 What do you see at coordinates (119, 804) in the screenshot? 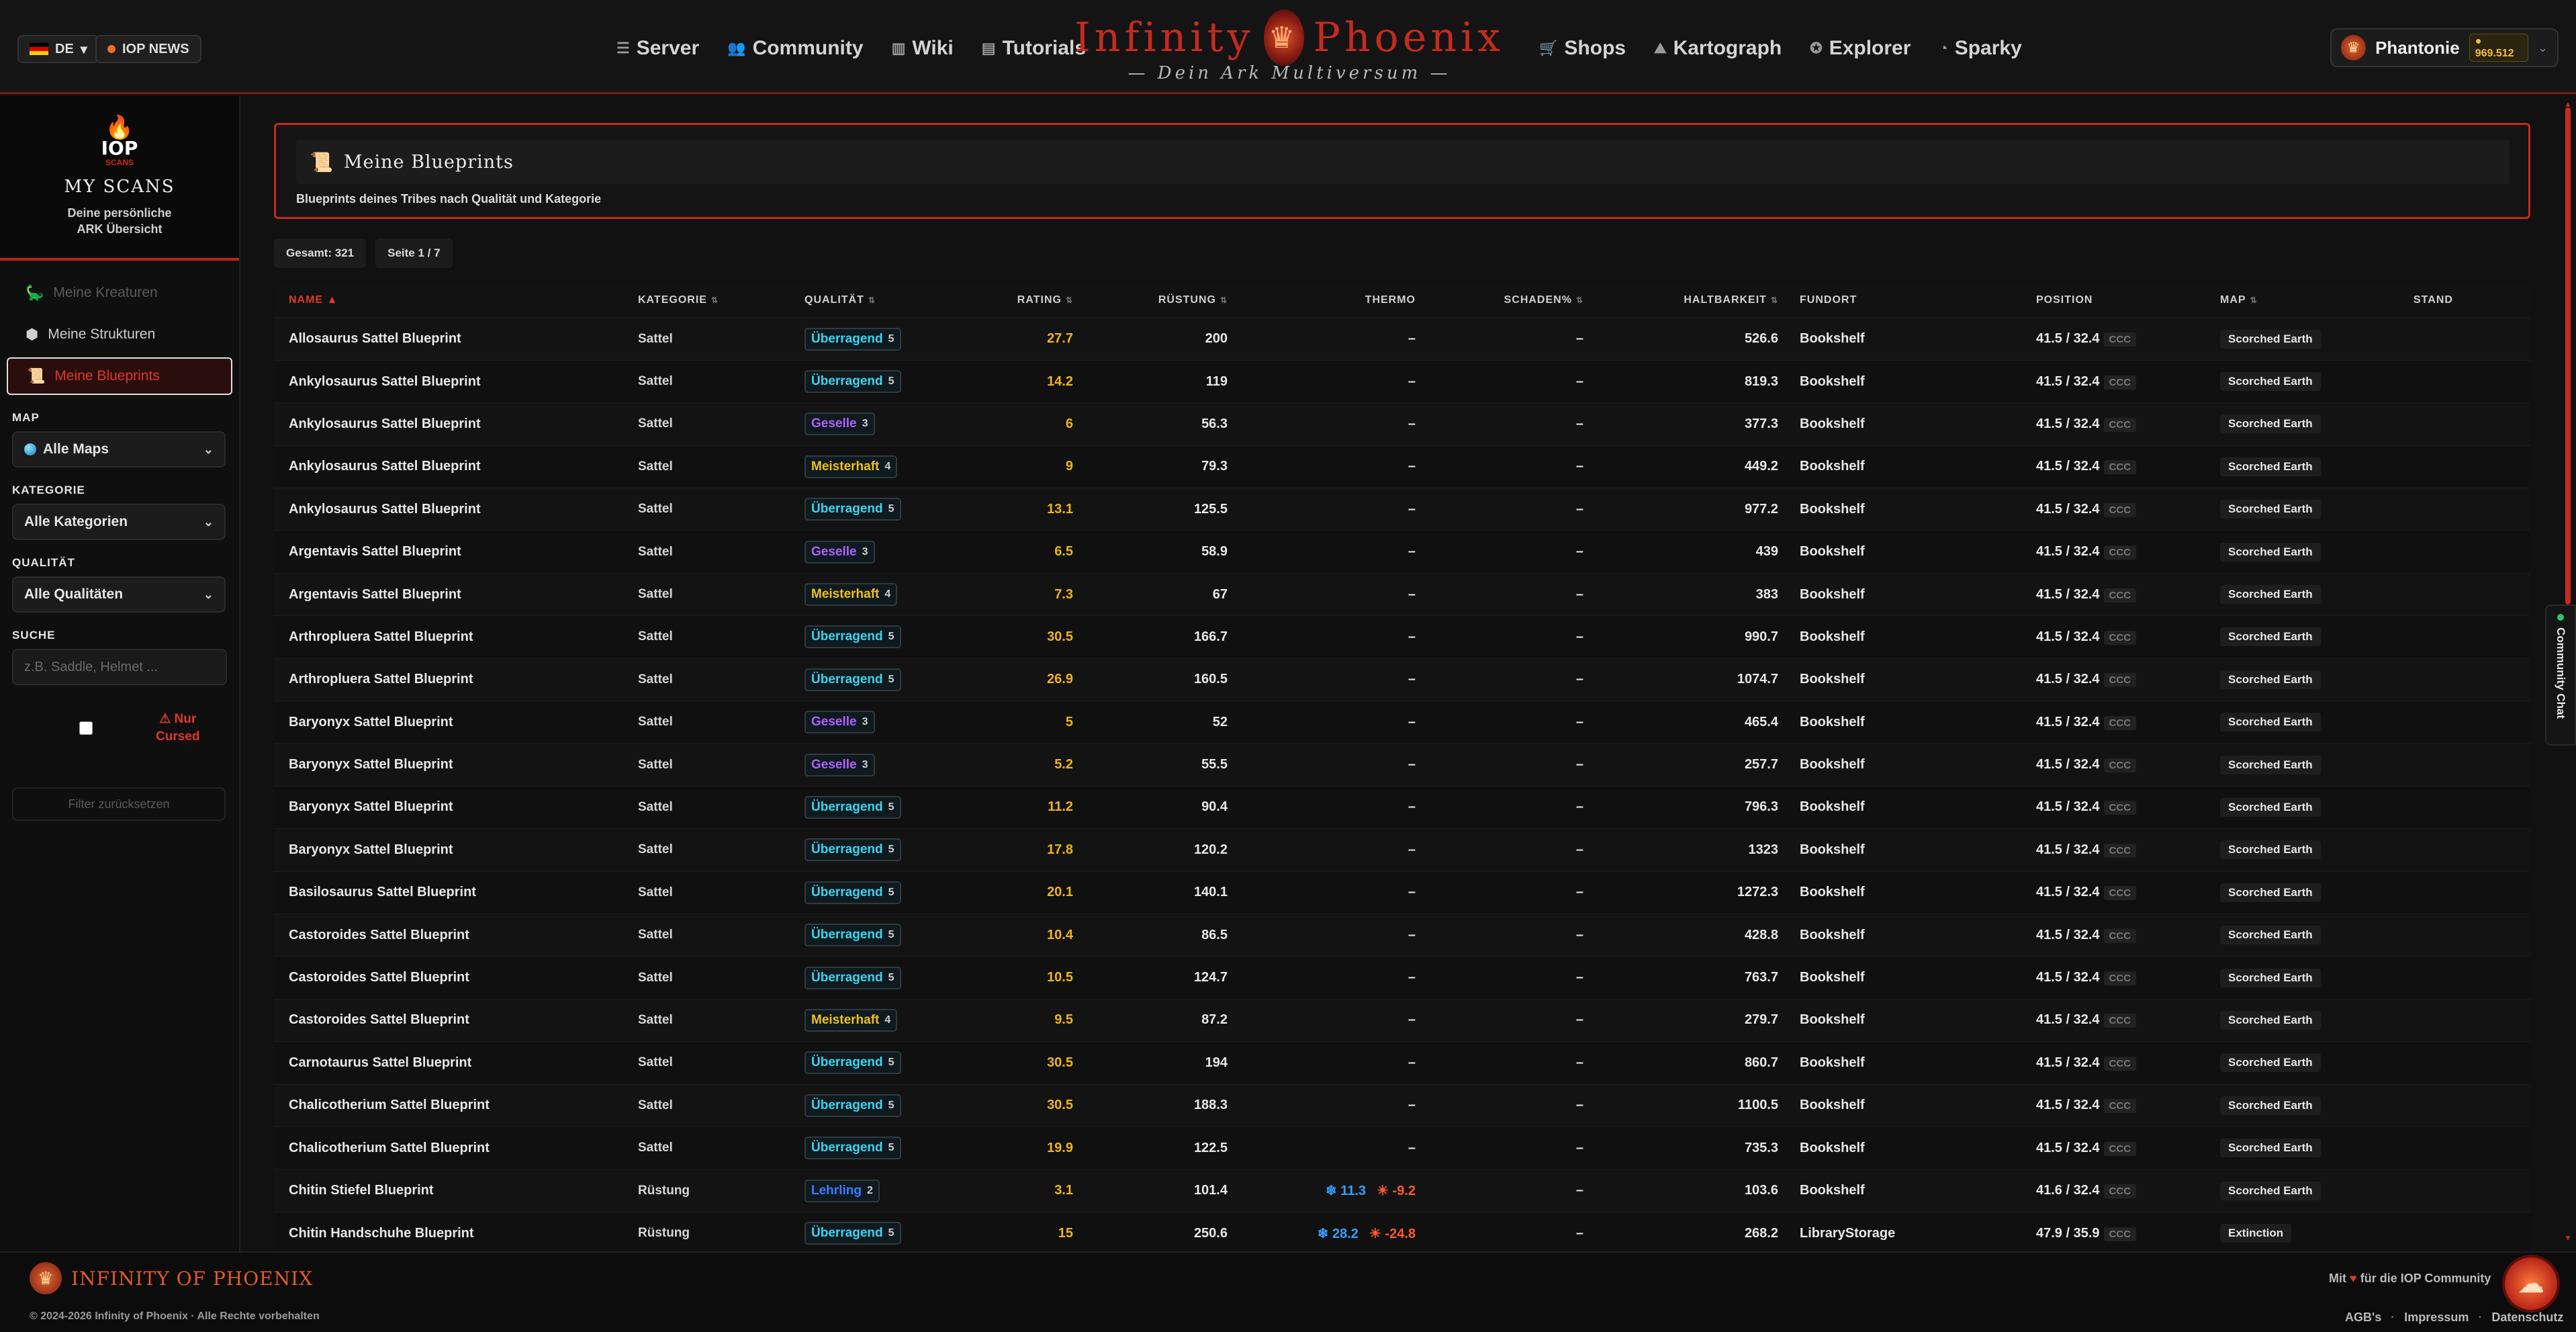
I see `reset-filter-button: Filter zurücksetzen` at bounding box center [119, 804].